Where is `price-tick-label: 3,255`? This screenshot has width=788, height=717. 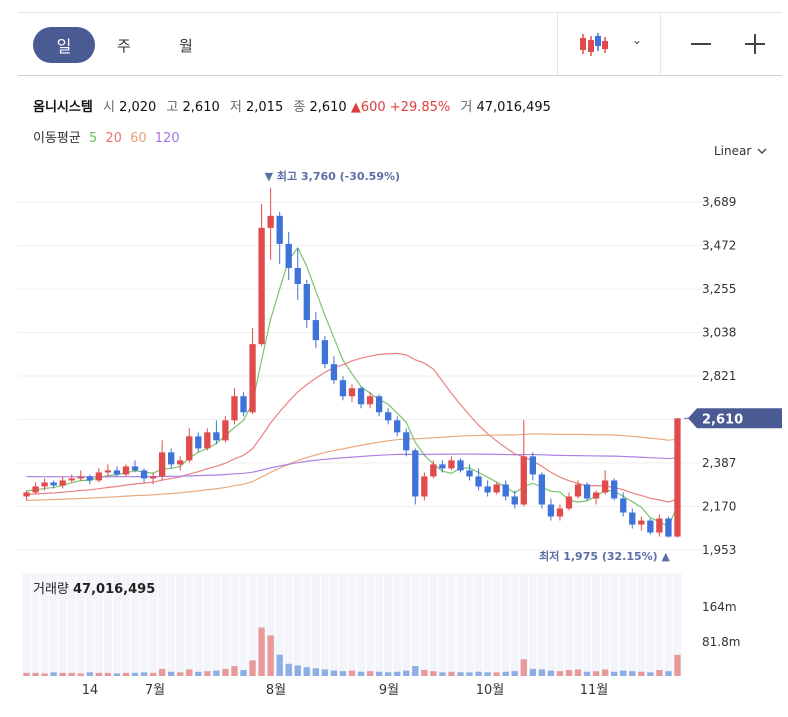 price-tick-label: 3,255 is located at coordinates (719, 289).